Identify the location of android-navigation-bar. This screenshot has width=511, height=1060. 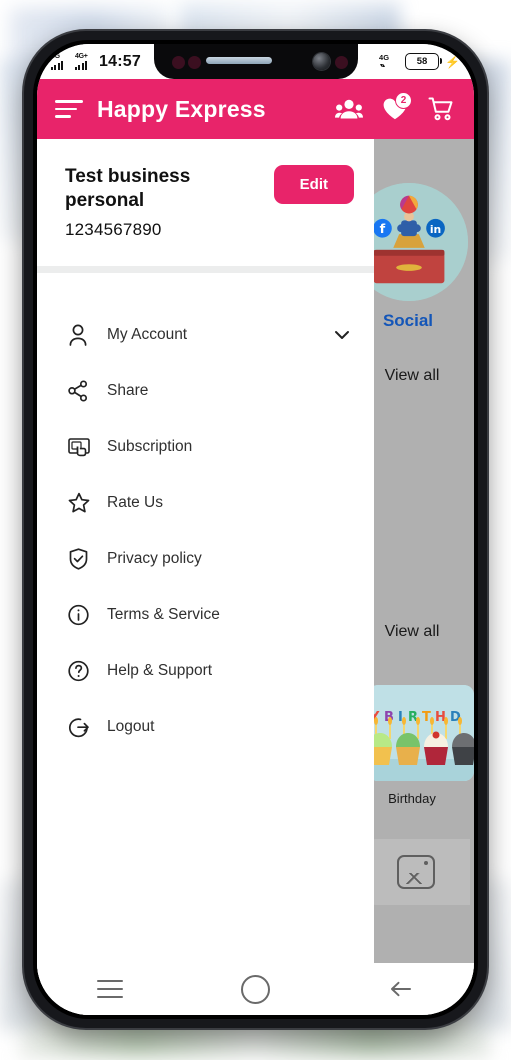
(255, 989).